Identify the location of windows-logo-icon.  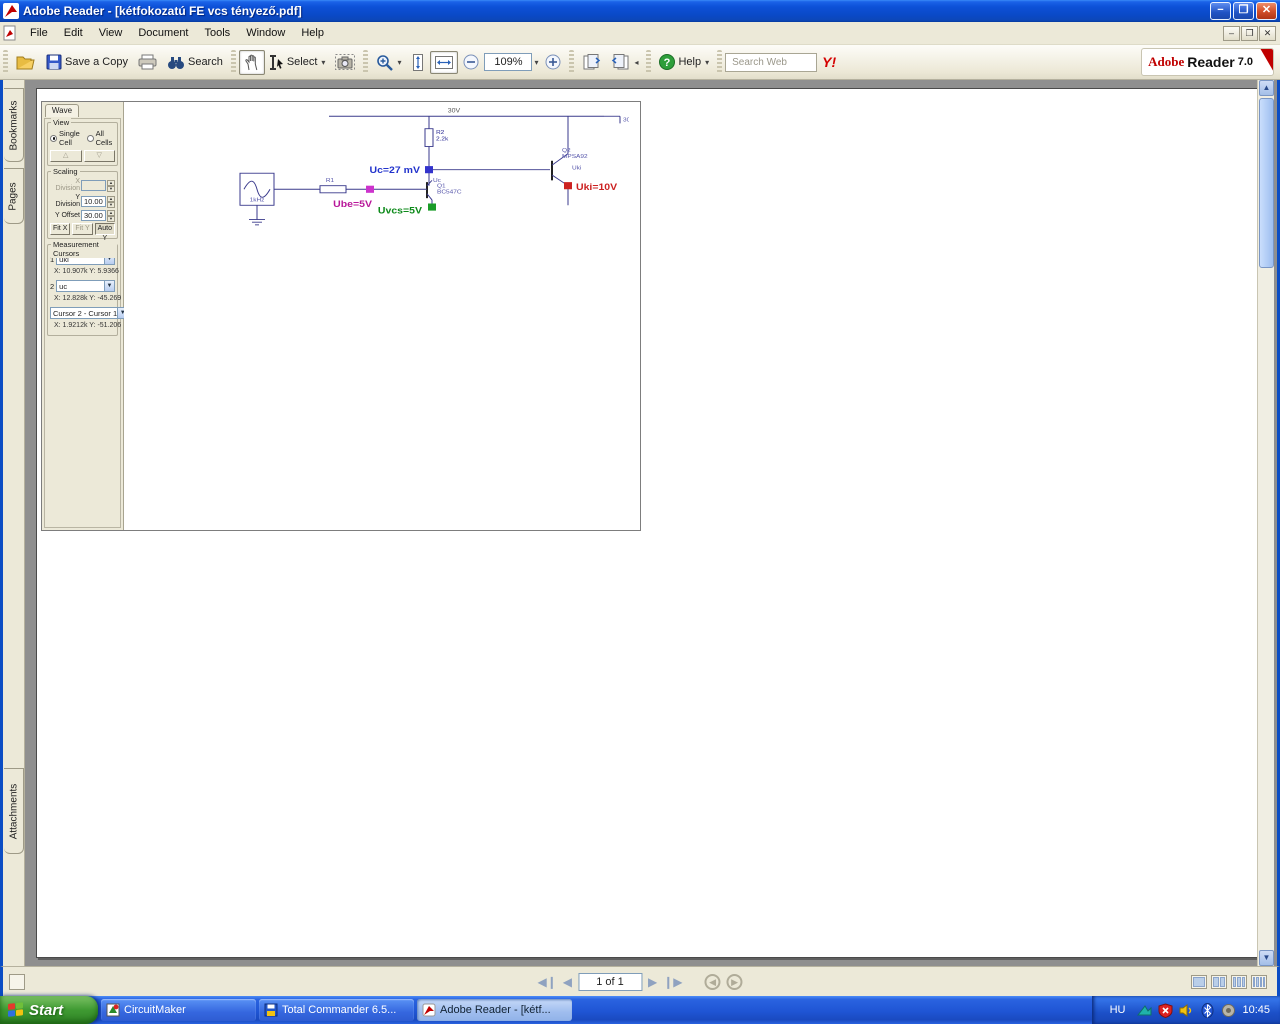
(16, 1010).